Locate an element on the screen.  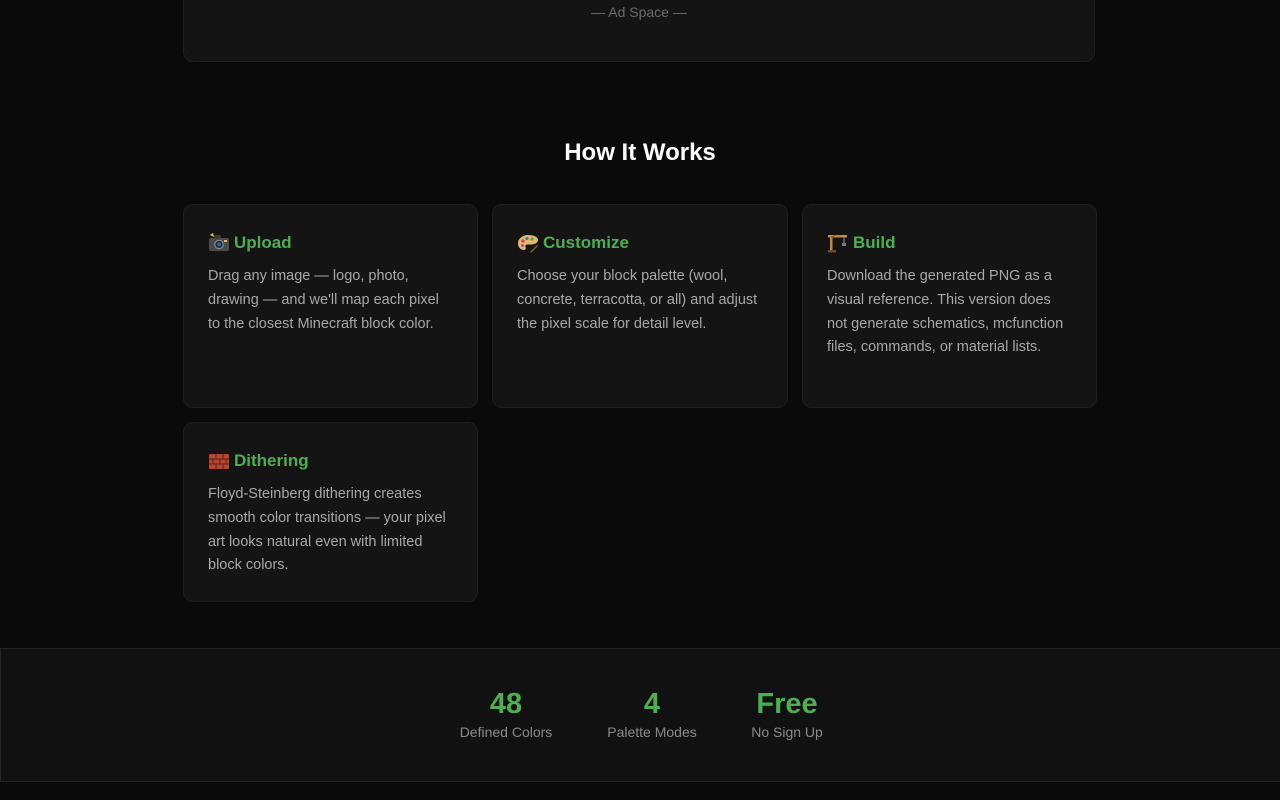
stat-value: 48 is located at coordinates (506, 704).